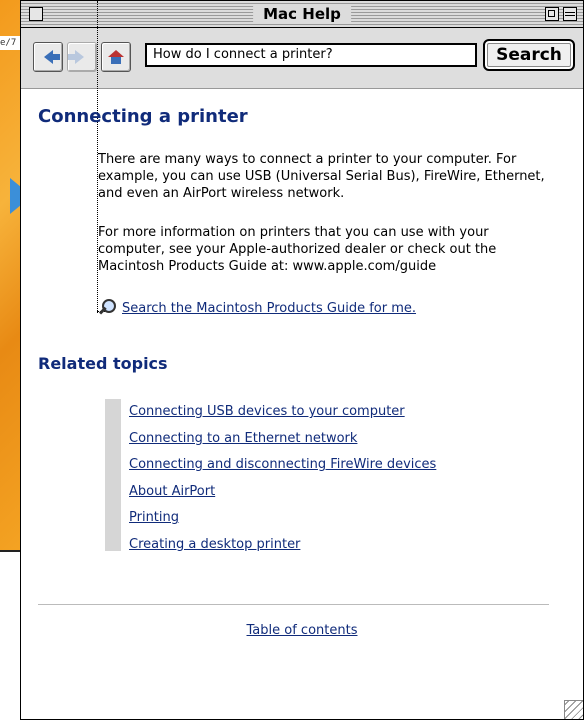 The image size is (586, 722). What do you see at coordinates (143, 116) in the screenshot?
I see `page-title: Connecting a printer` at bounding box center [143, 116].